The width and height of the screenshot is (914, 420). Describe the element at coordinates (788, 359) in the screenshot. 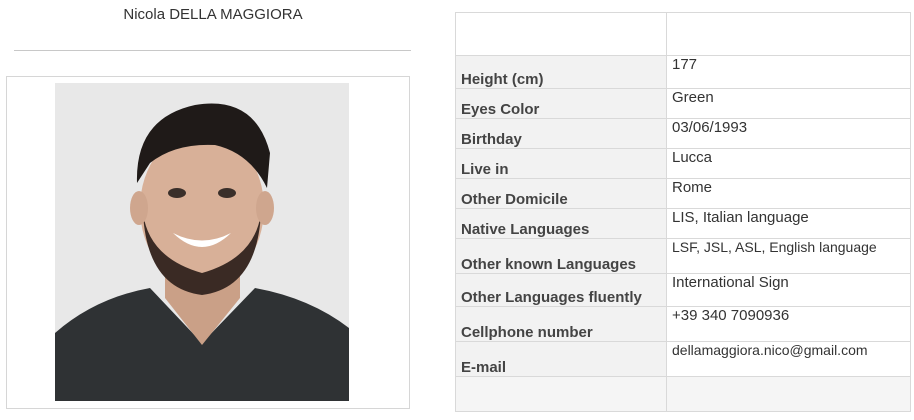

I see `detail-value: dellamaggiora.nico@gmail.com` at that location.